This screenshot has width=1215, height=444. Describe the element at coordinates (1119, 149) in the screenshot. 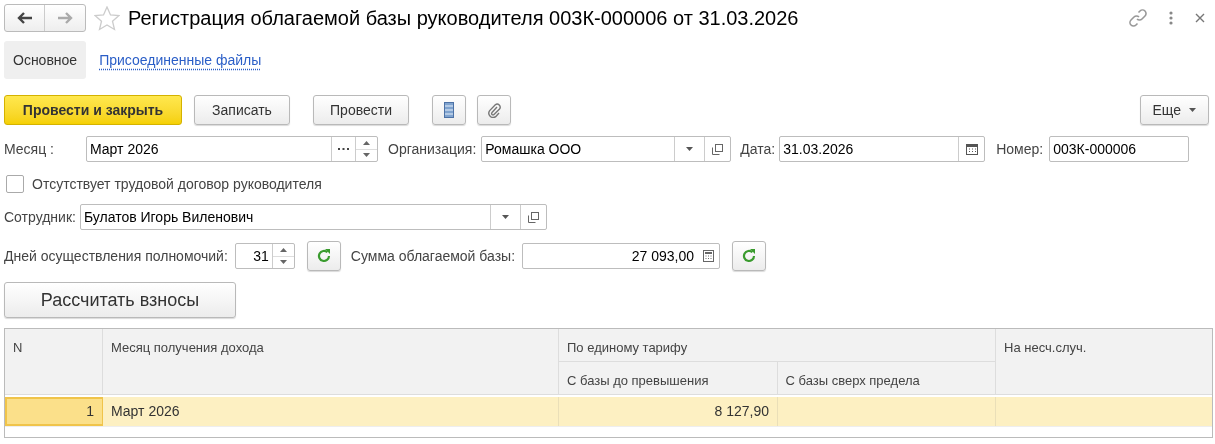

I see `number-field: 003К-000006` at that location.